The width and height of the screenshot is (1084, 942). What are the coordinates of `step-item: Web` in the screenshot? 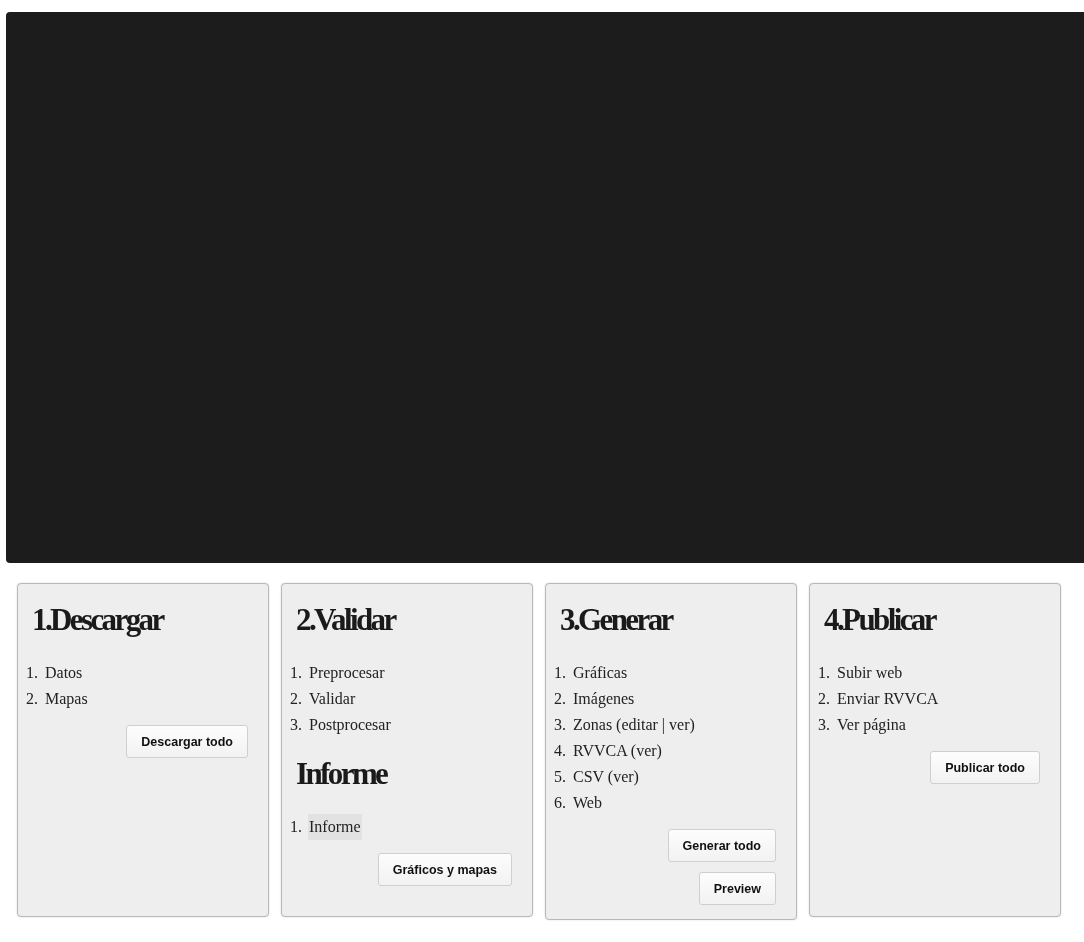 It's located at (587, 803).